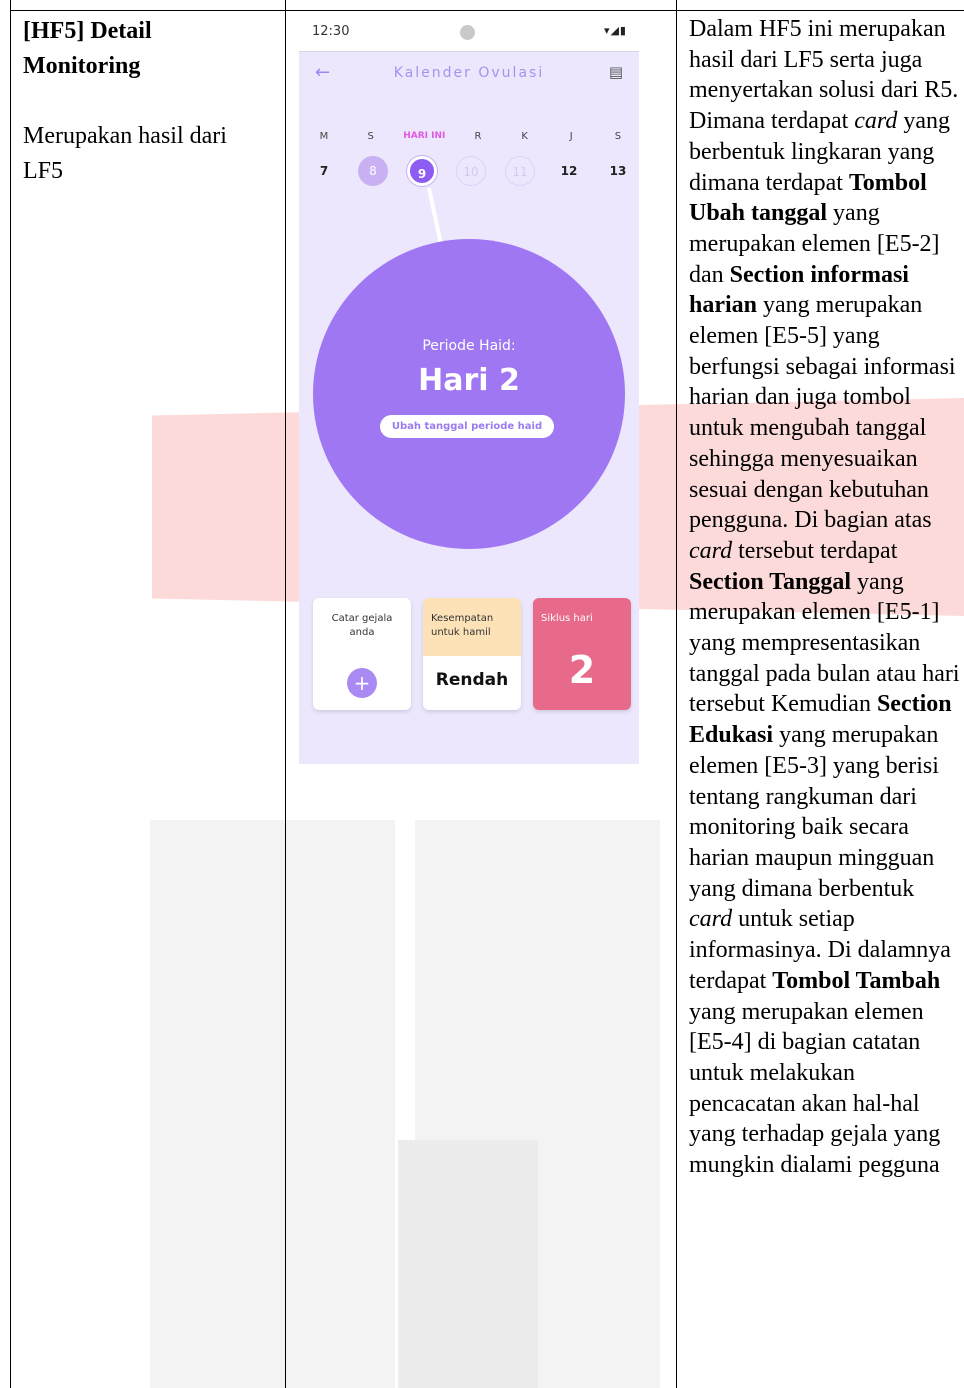 Image resolution: width=964 pixels, height=1388 pixels. I want to click on weekday-label: M, so click(324, 136).